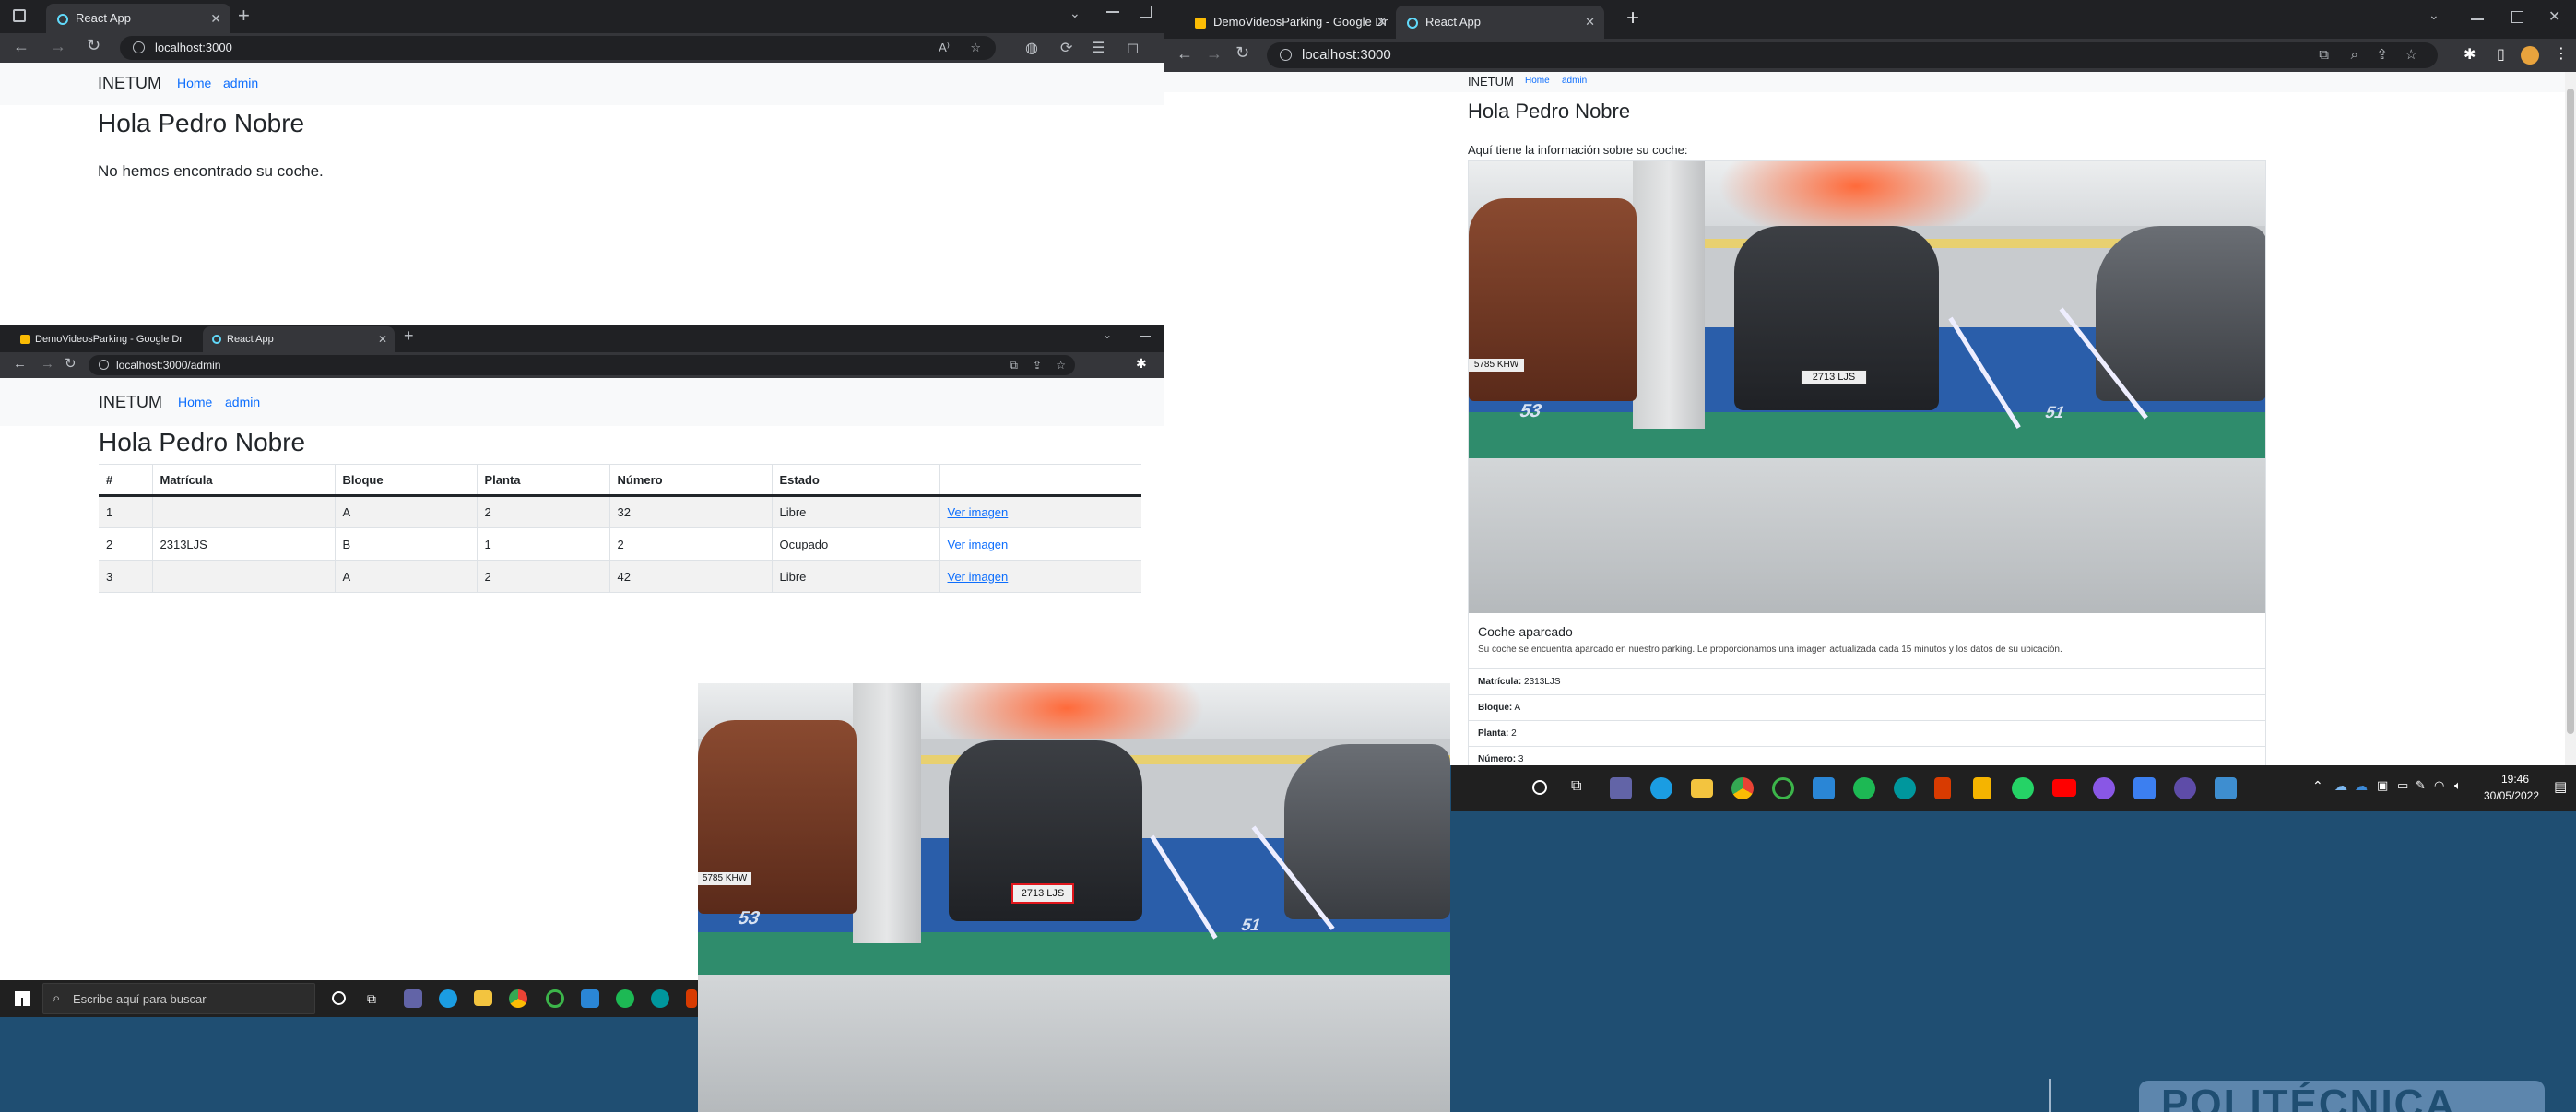 The image size is (2576, 1112). What do you see at coordinates (1982, 788) in the screenshot?
I see `notes-icon` at bounding box center [1982, 788].